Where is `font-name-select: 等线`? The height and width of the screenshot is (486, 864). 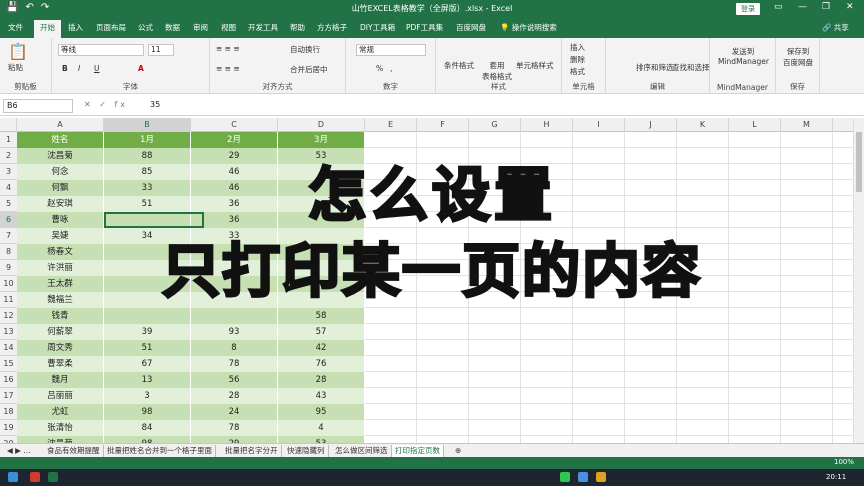
font-name-select: 等线 is located at coordinates (101, 50).